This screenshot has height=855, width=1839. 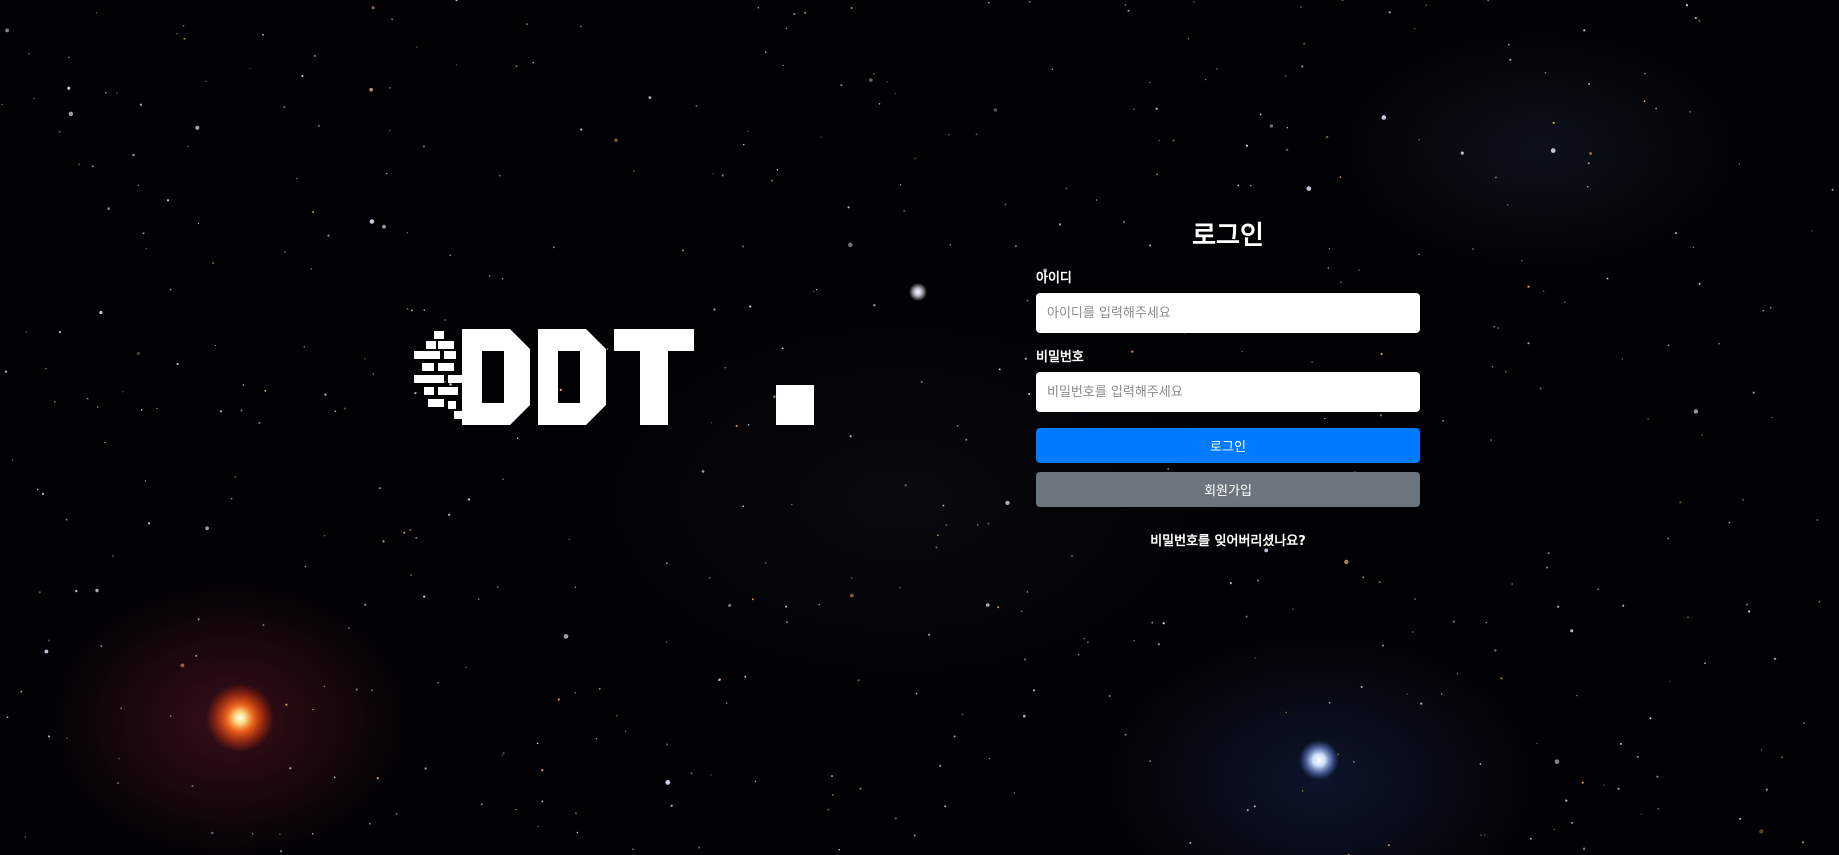 What do you see at coordinates (1319, 760) in the screenshot?
I see `blue-star-glow` at bounding box center [1319, 760].